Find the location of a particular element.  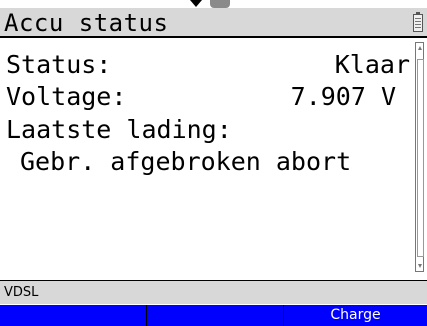

top-indicator-strip is located at coordinates (213, 4).